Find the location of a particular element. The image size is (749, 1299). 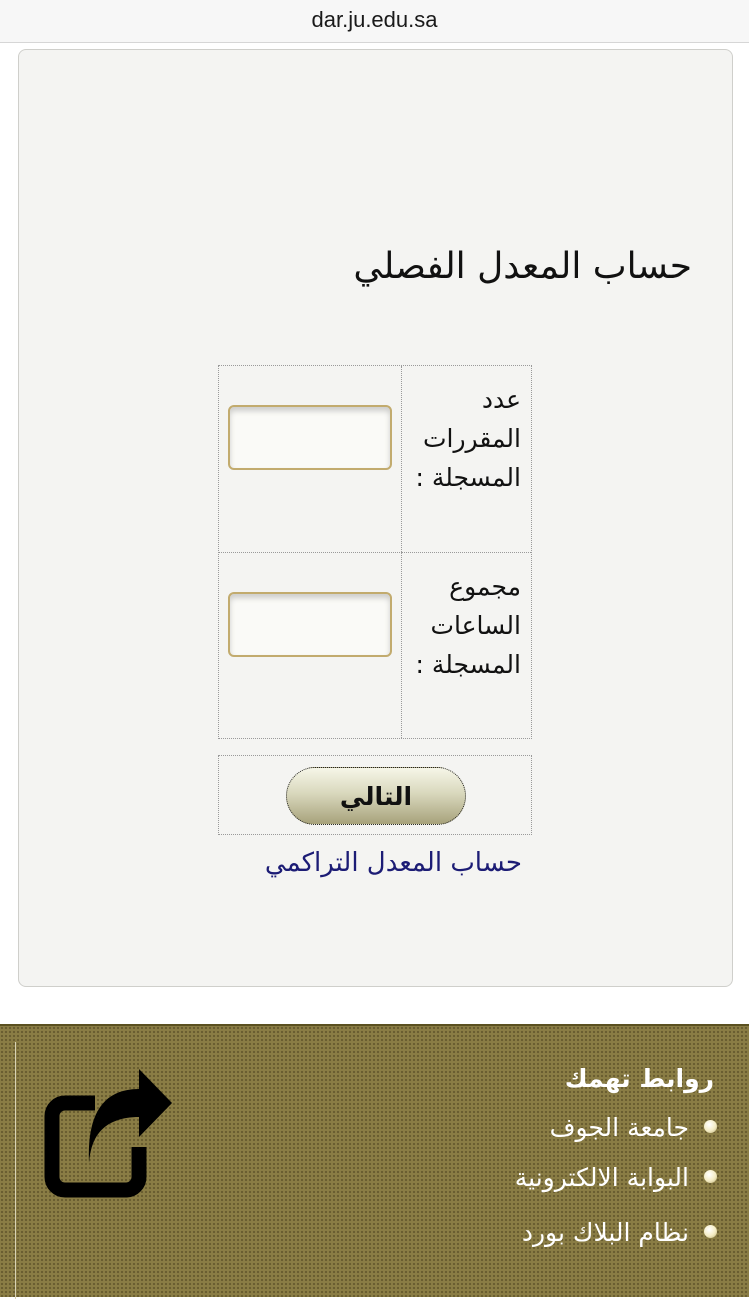

cumulative-gpa-link: حساب المعدل التراكمي is located at coordinates (393, 863).